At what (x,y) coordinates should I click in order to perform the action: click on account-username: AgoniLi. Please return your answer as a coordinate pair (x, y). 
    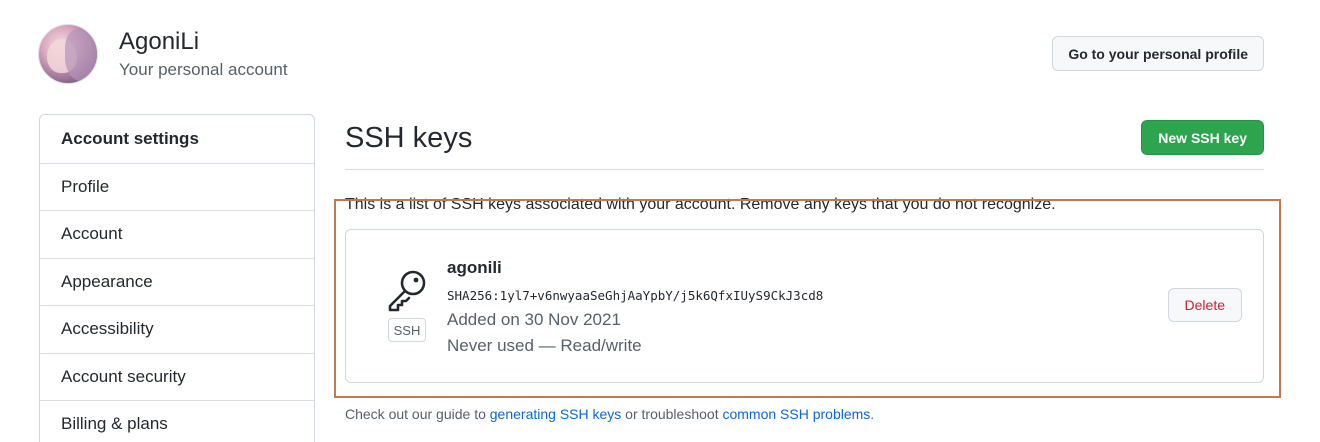
    Looking at the image, I should click on (159, 42).